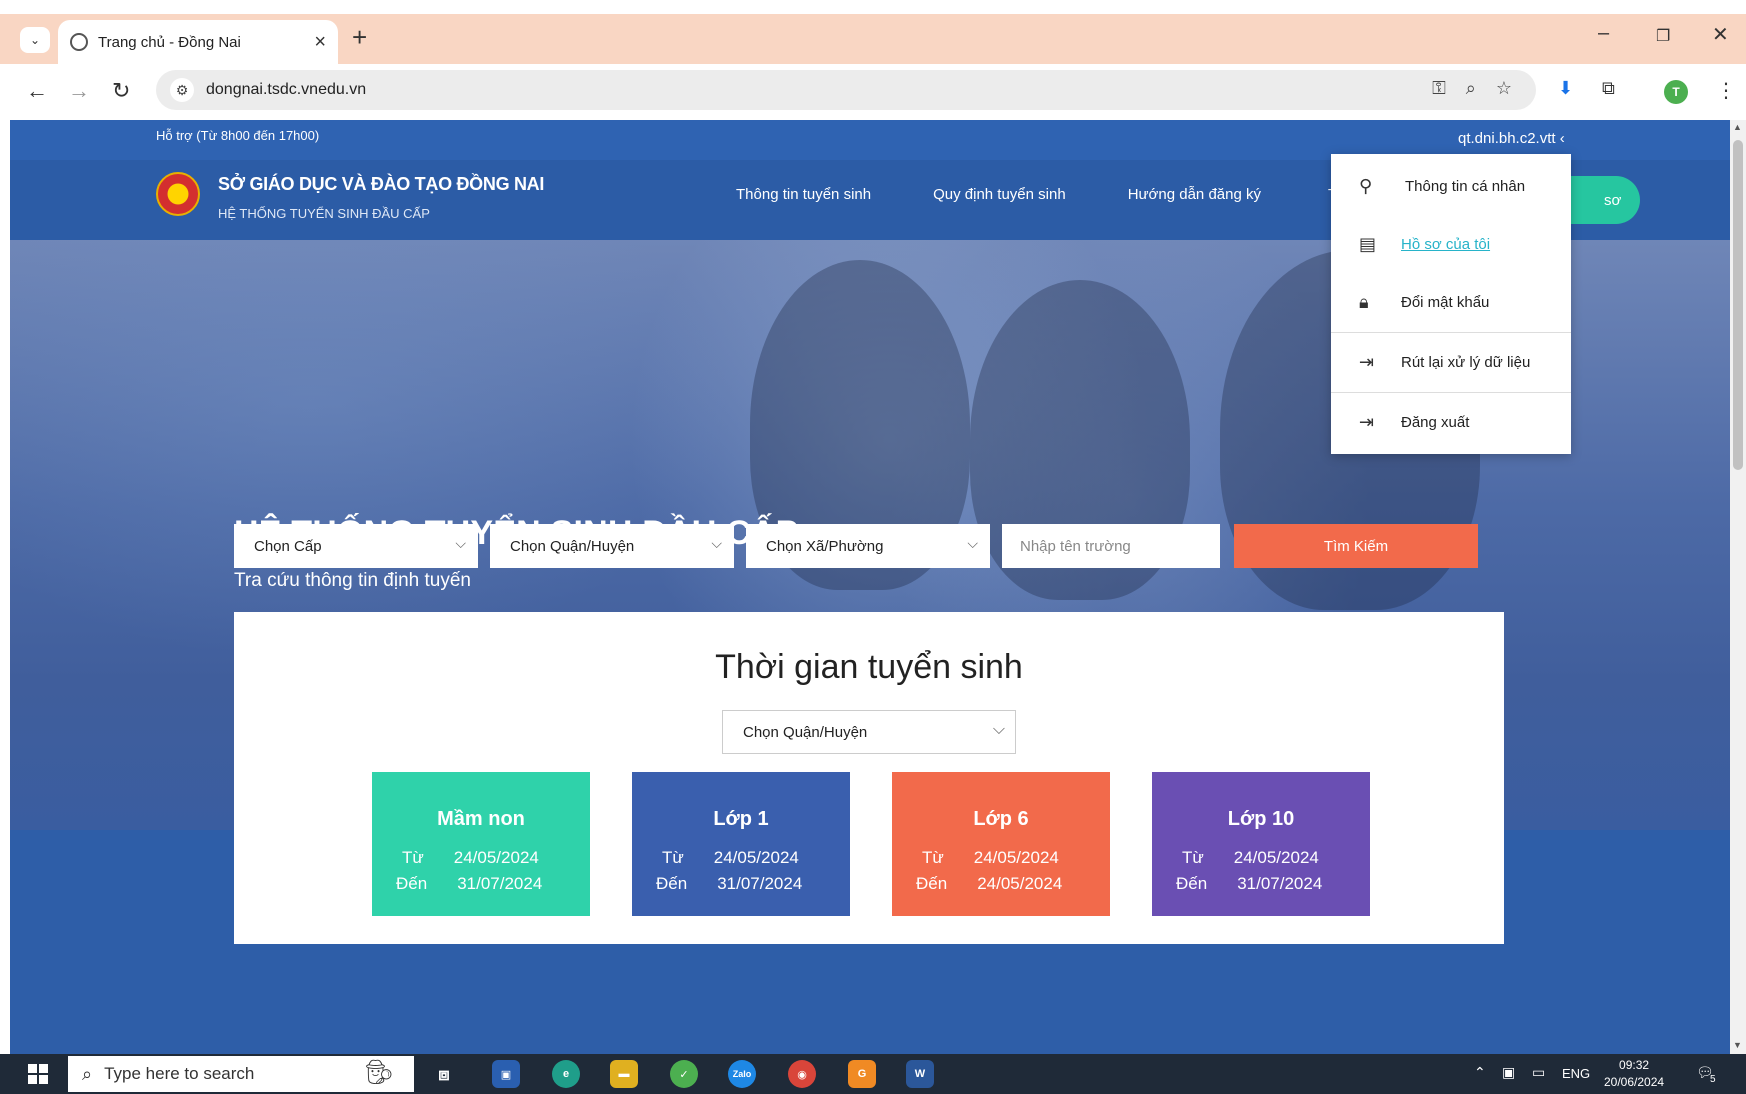 Image resolution: width=1746 pixels, height=1094 pixels. Describe the element at coordinates (87, 1073) in the screenshot. I see `search-icon: ⌕` at that location.